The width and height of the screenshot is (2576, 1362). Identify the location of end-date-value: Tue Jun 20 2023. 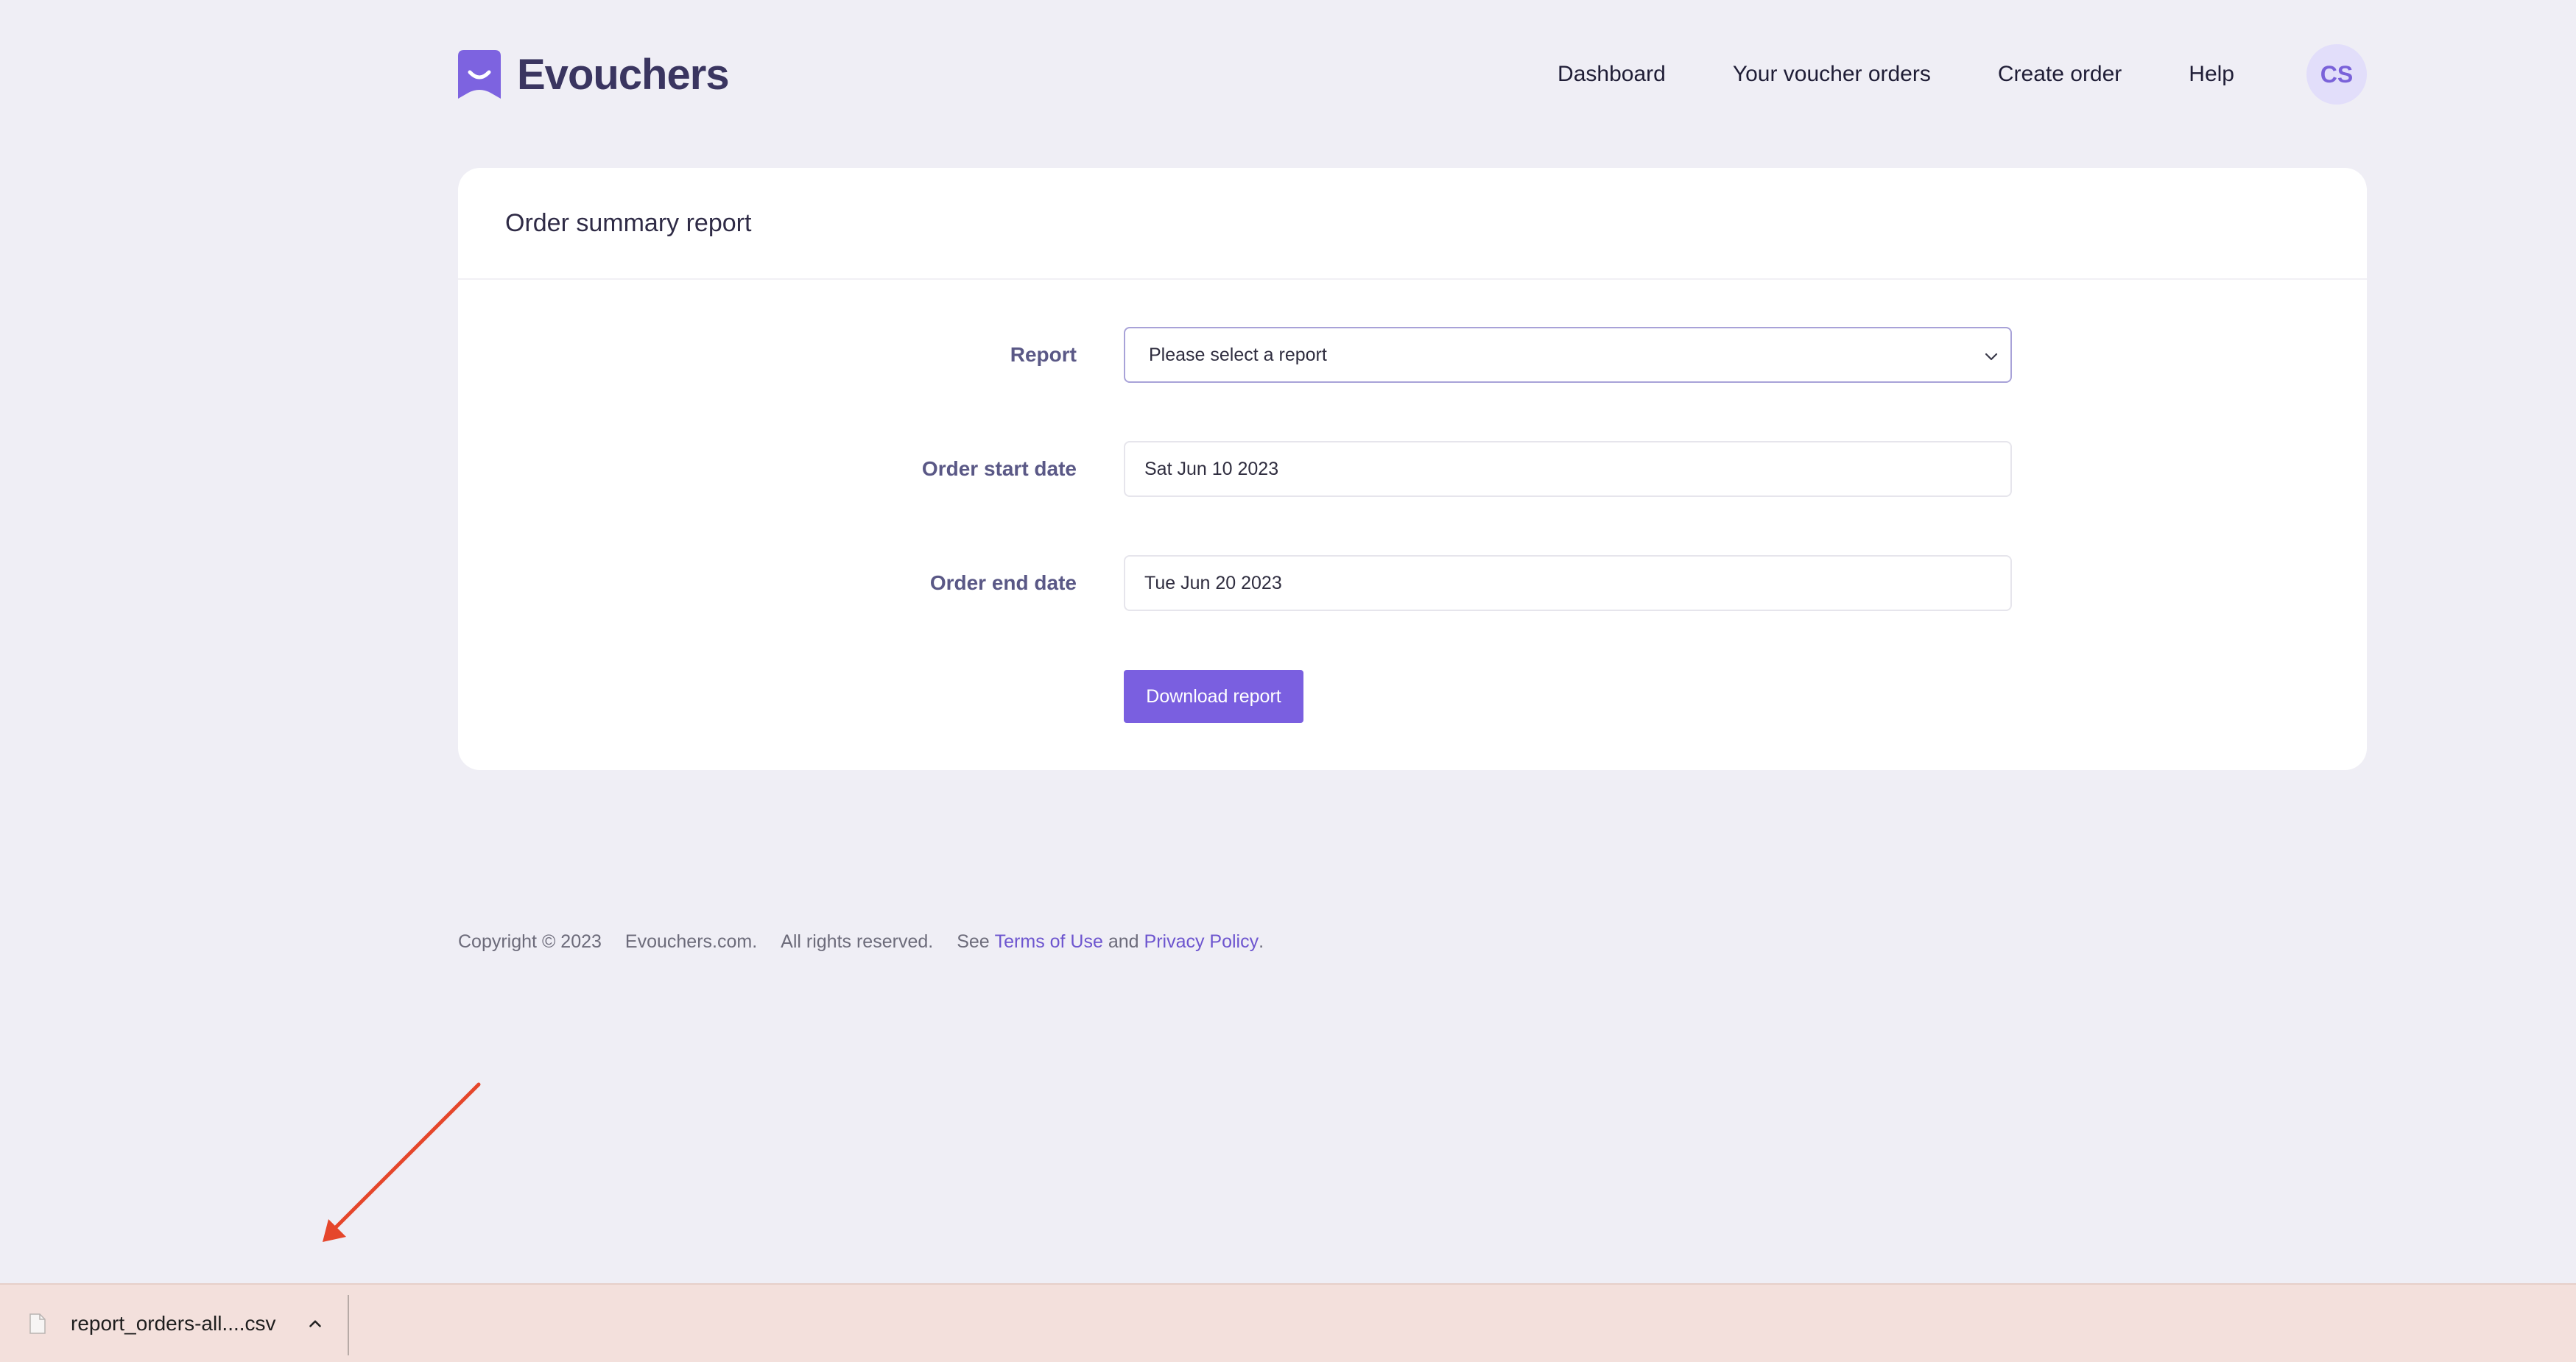
(1213, 582).